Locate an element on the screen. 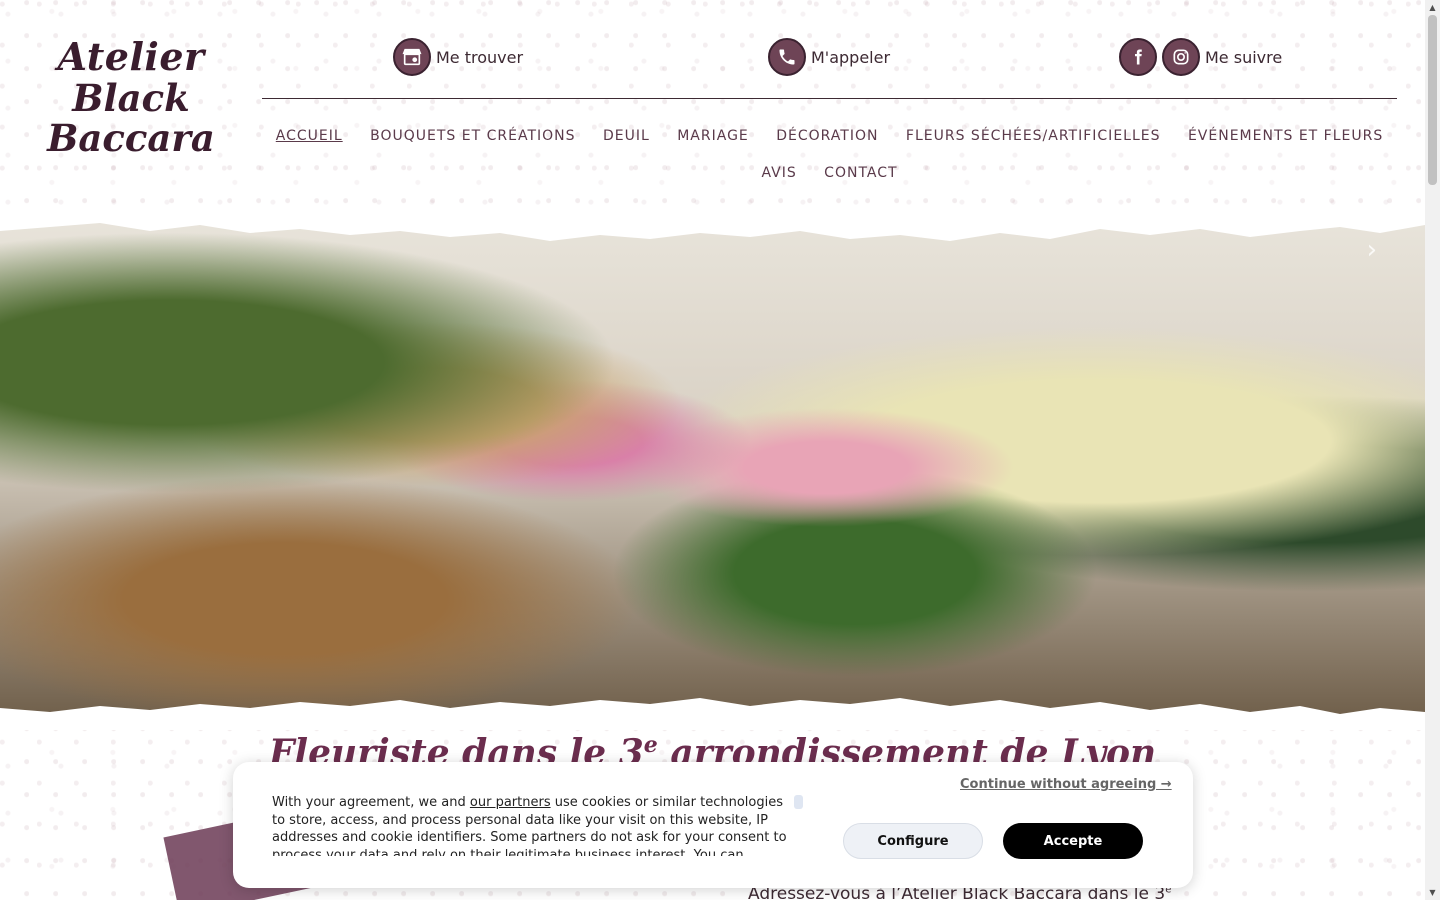 The width and height of the screenshot is (1440, 900). logo-line-1: Atelier is located at coordinates (131, 56).